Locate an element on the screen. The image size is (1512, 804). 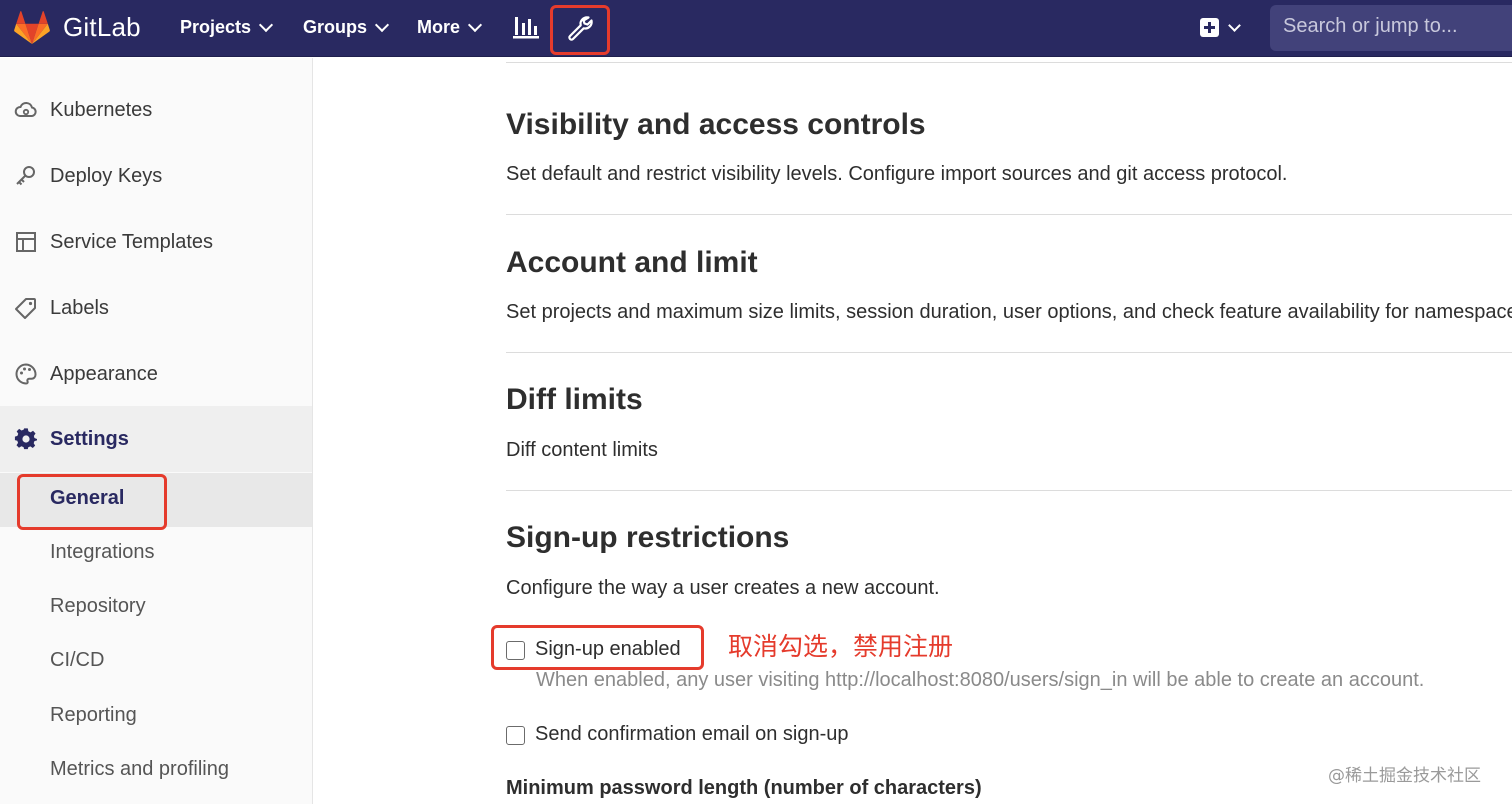
brand-name: GitLab is located at coordinates (102, 27).